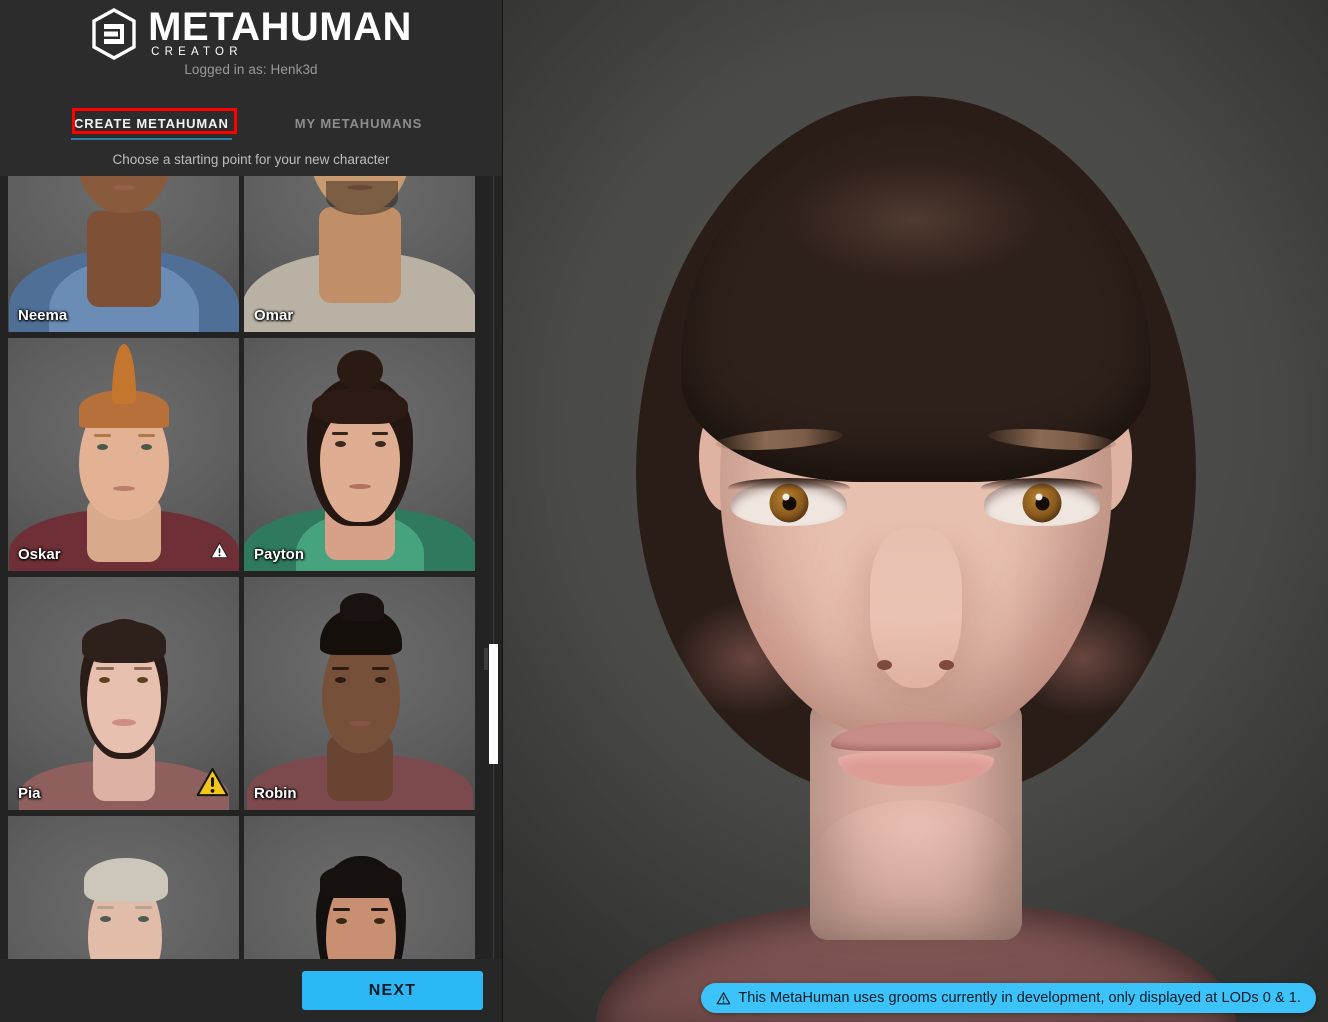 The height and width of the screenshot is (1022, 1328). I want to click on character-card-rosemary: Rosemary, so click(123, 887).